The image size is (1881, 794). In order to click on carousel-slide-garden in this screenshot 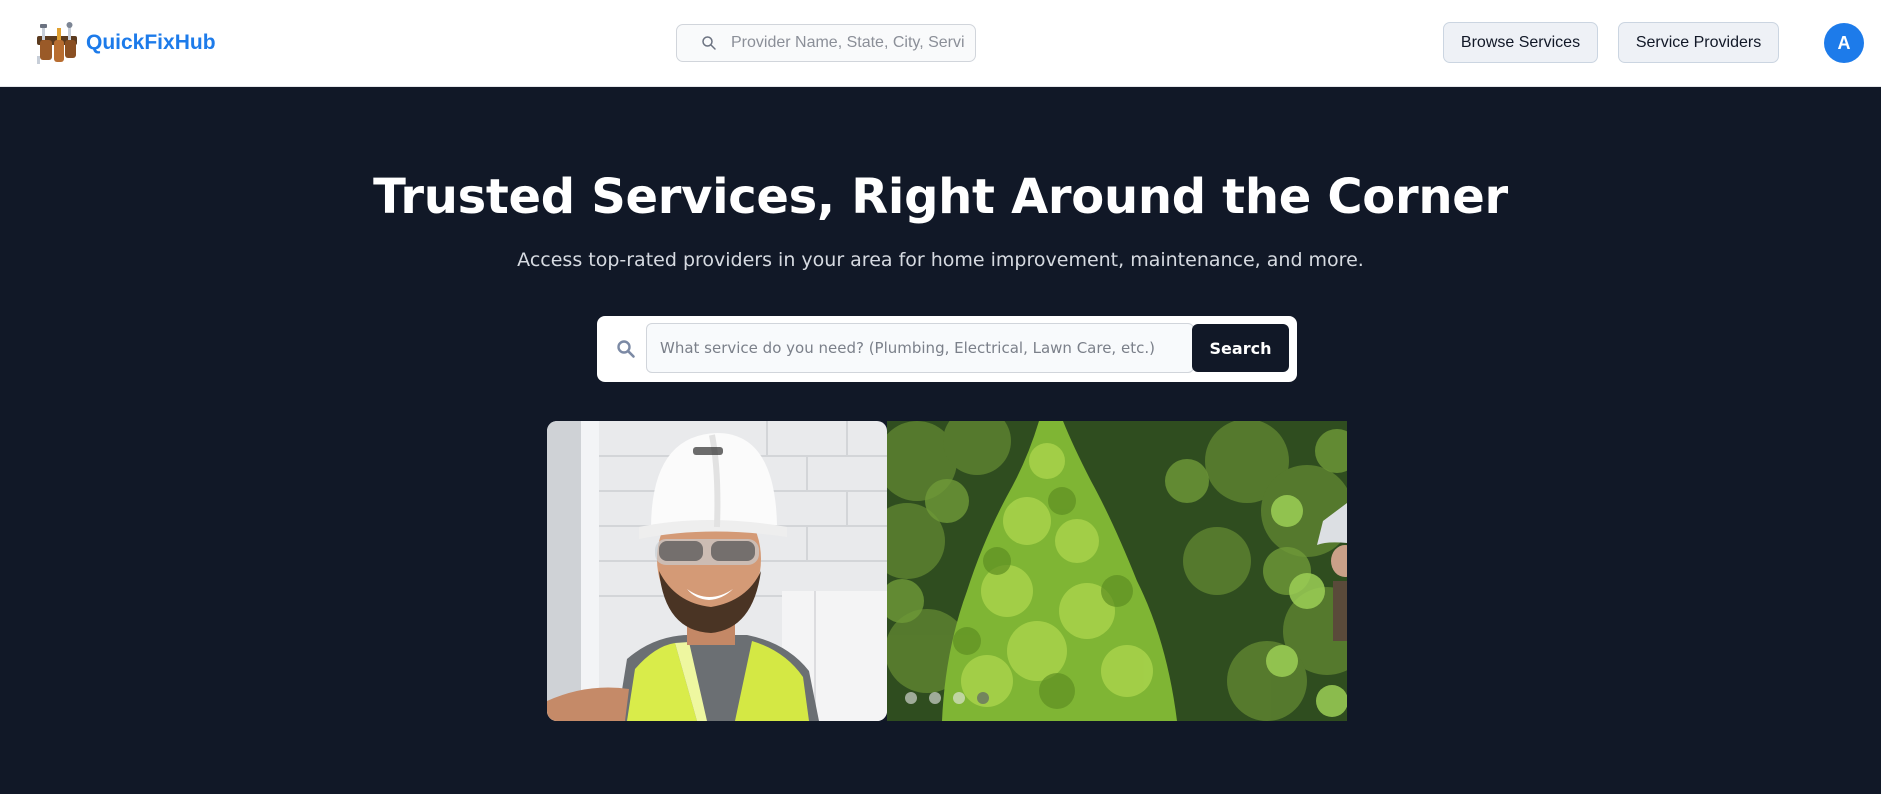, I will do `click(1117, 571)`.